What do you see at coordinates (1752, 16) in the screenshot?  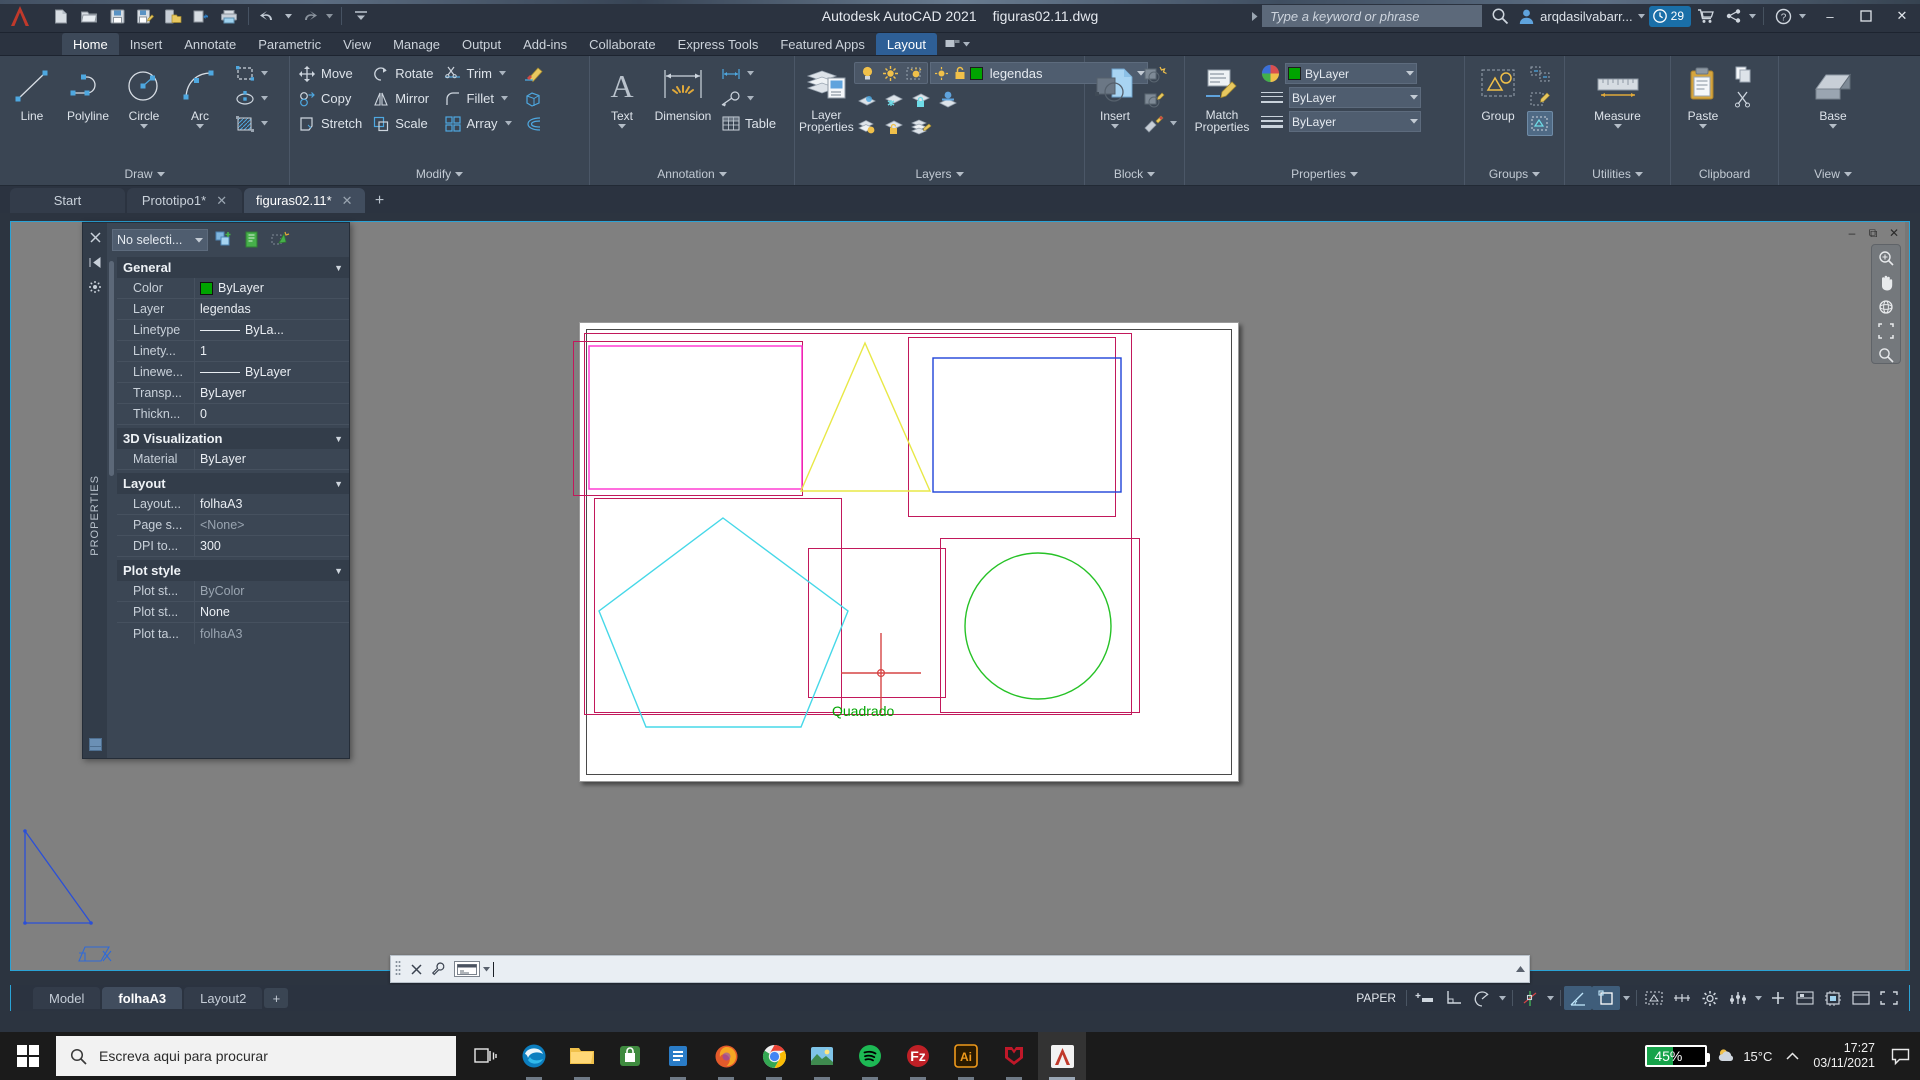 I see `share-dropdown-icon` at bounding box center [1752, 16].